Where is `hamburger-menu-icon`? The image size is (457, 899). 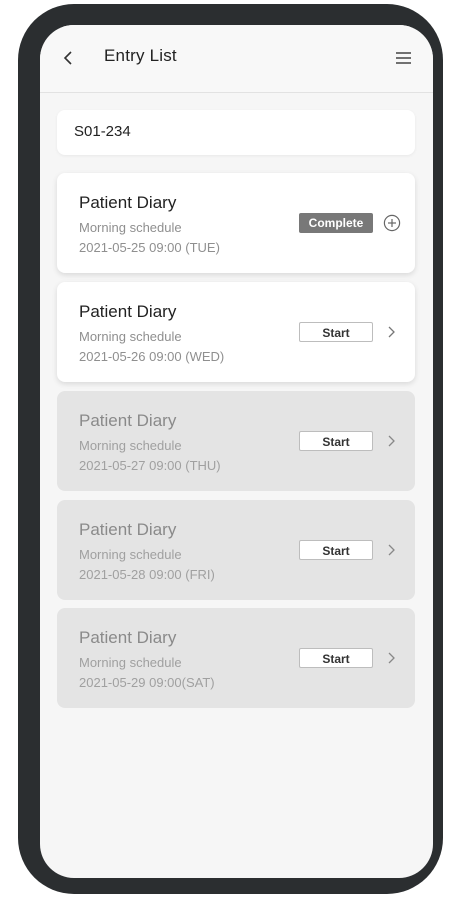
hamburger-menu-icon is located at coordinates (403, 58).